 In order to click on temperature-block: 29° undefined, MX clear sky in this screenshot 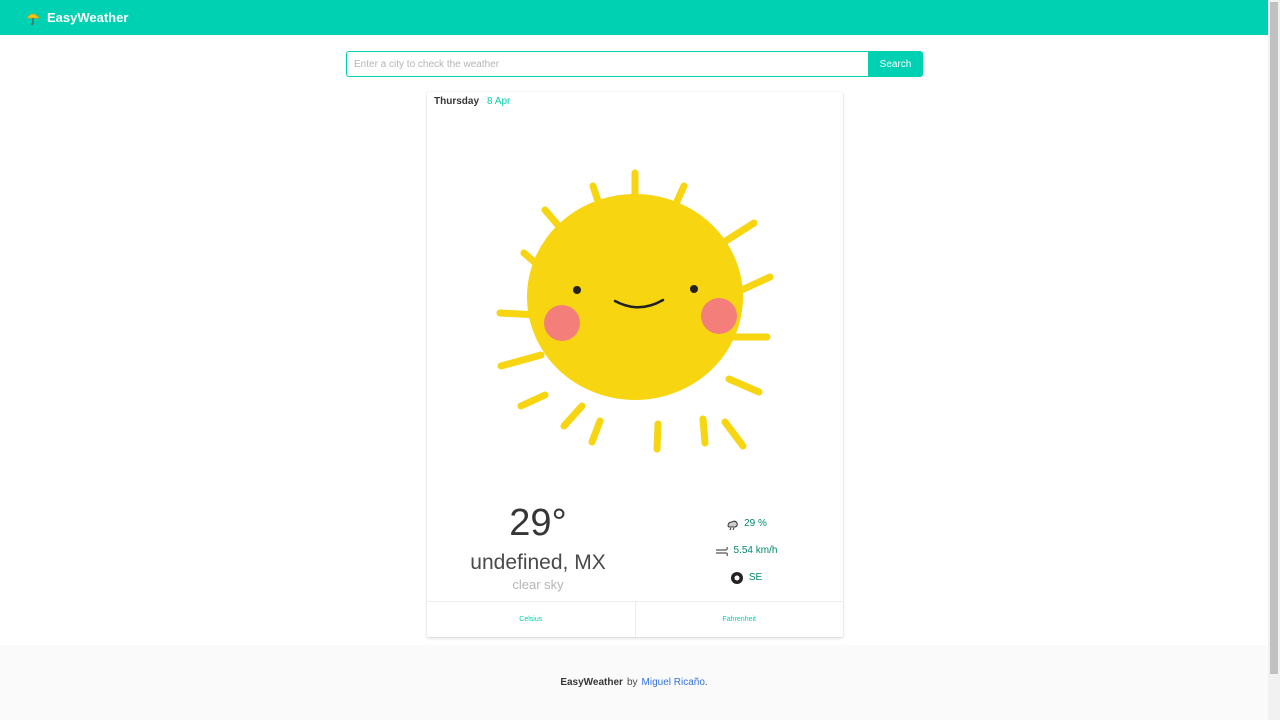, I will do `click(538, 547)`.